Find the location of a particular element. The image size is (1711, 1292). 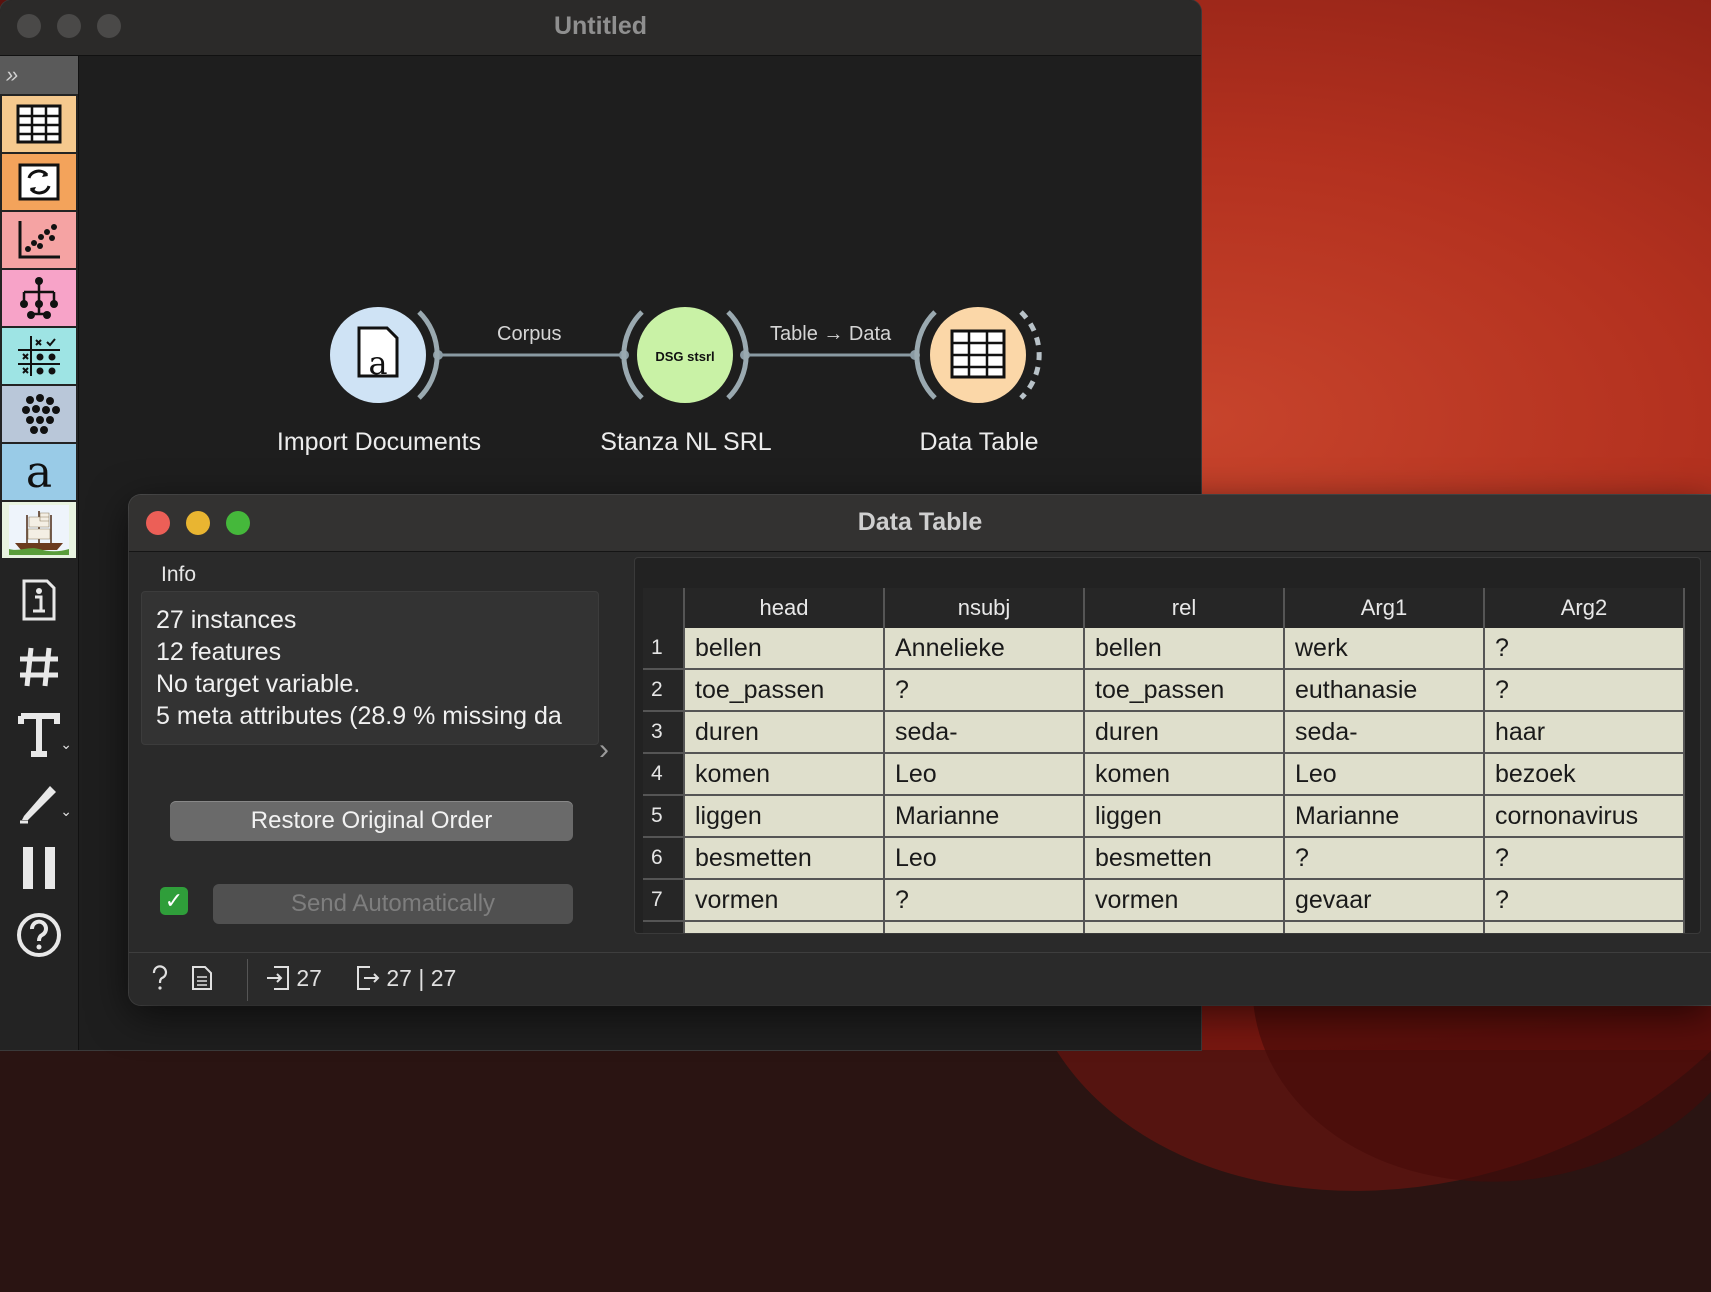

text-import-icon: a is located at coordinates (377, 363).